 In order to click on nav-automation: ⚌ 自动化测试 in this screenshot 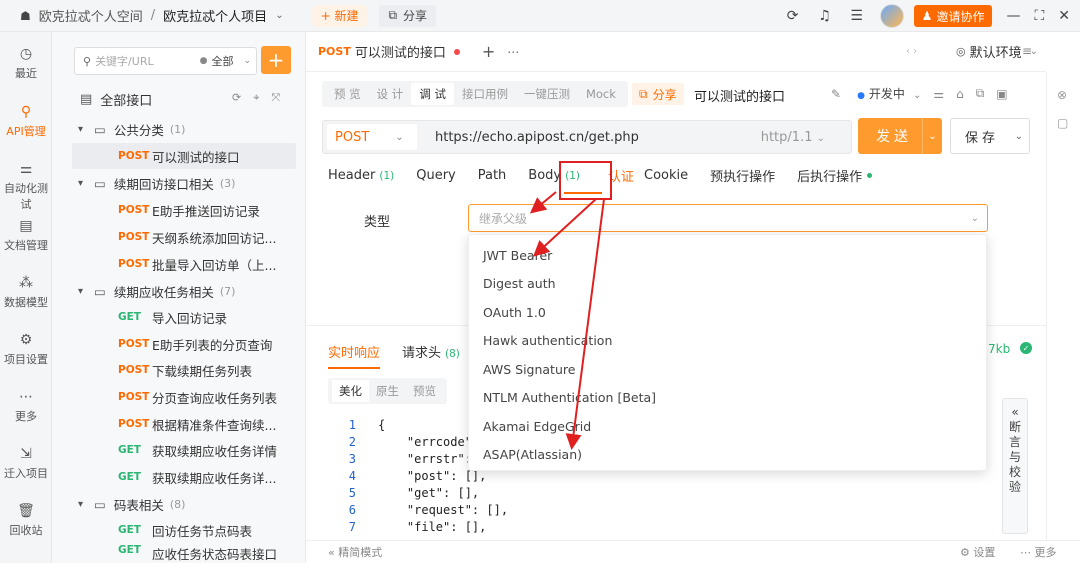, I will do `click(26, 186)`.